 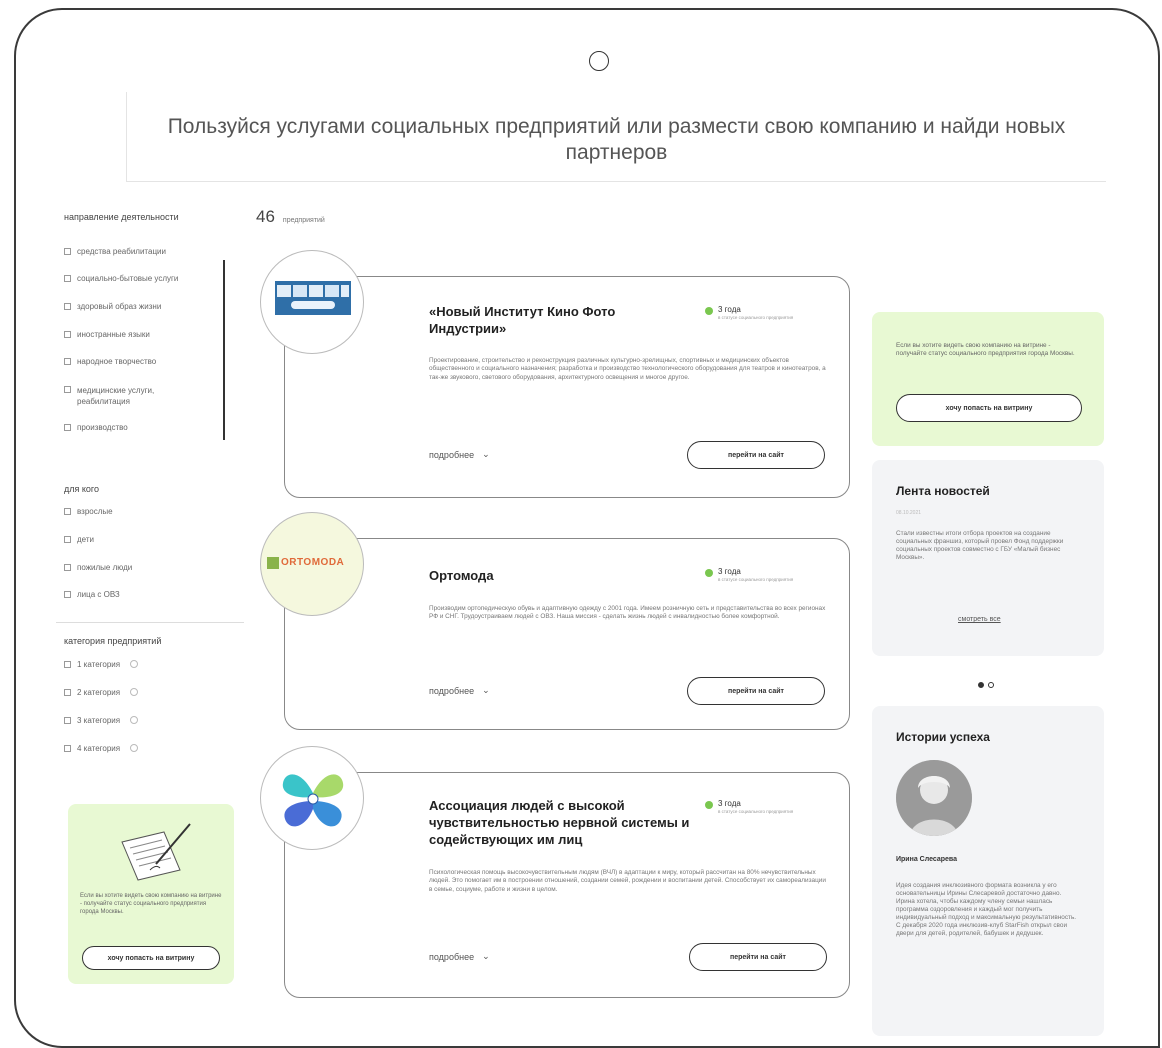 I want to click on results-label: предприятий, so click(x=303, y=220).